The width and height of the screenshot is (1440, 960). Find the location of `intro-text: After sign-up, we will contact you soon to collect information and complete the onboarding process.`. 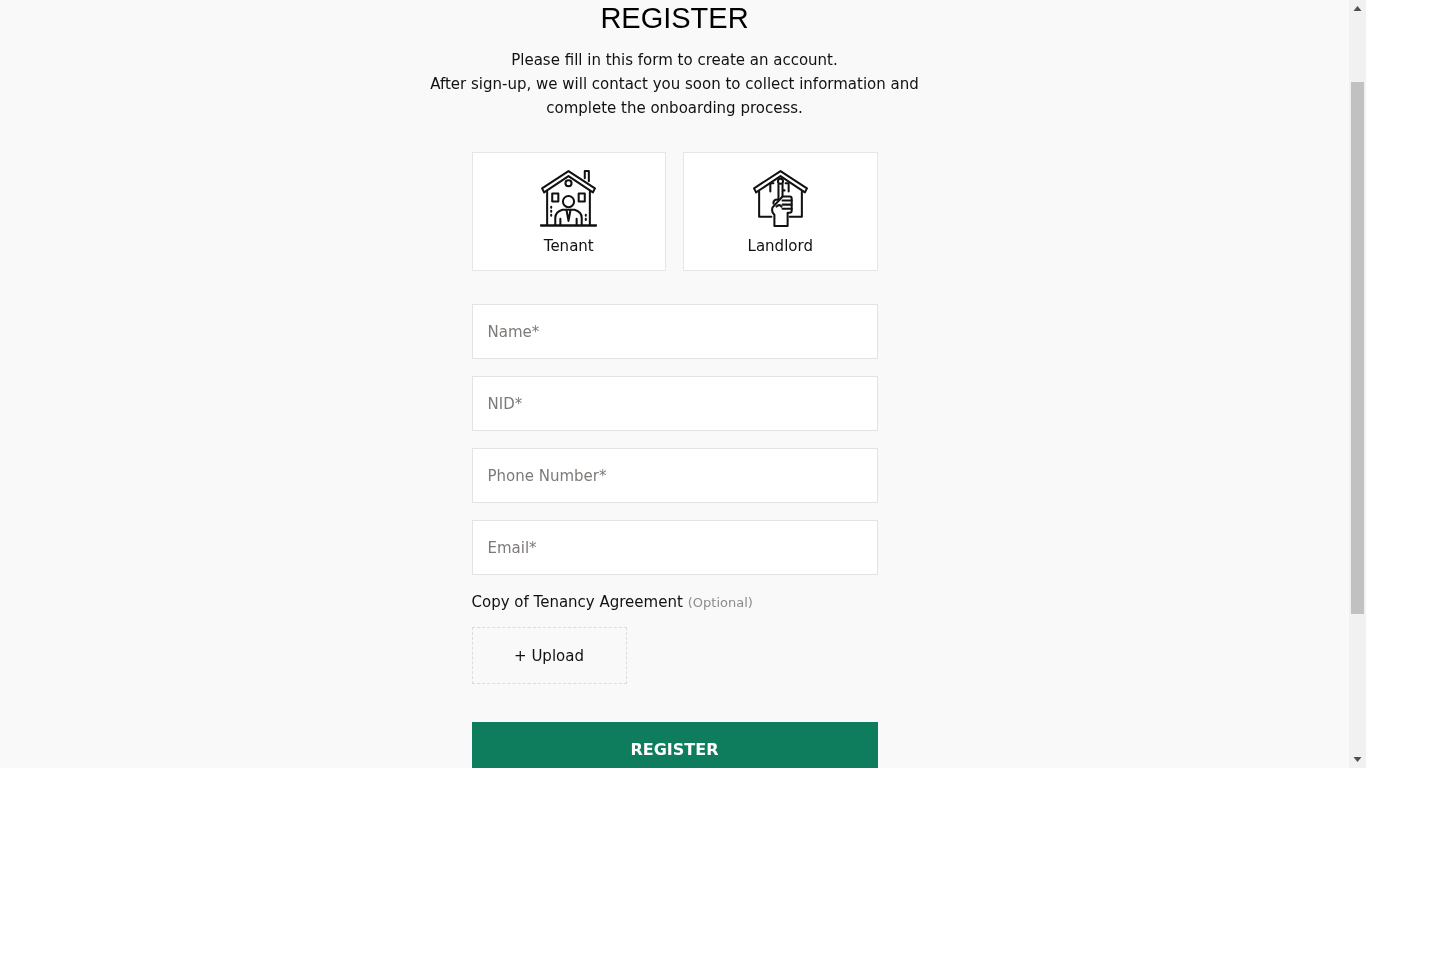

intro-text: After sign-up, we will contact you soon to collect information and complete the onboarding process. is located at coordinates (674, 96).